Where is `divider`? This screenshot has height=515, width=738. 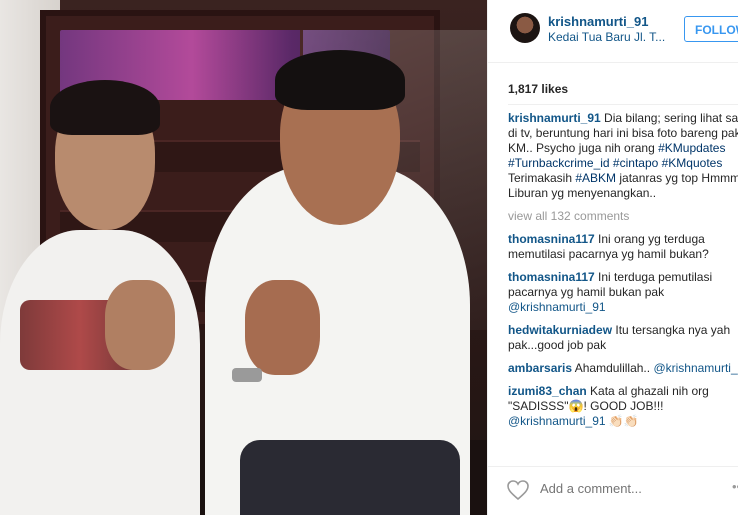 divider is located at coordinates (623, 104).